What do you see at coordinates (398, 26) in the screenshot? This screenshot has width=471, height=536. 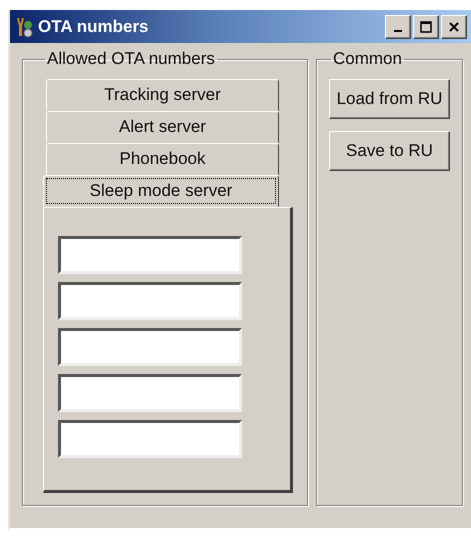 I see `minimize-button` at bounding box center [398, 26].